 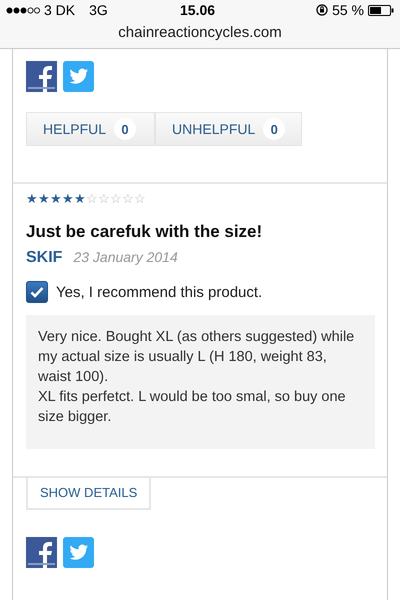 I want to click on reviewer-name: SKIF, so click(x=44, y=258).